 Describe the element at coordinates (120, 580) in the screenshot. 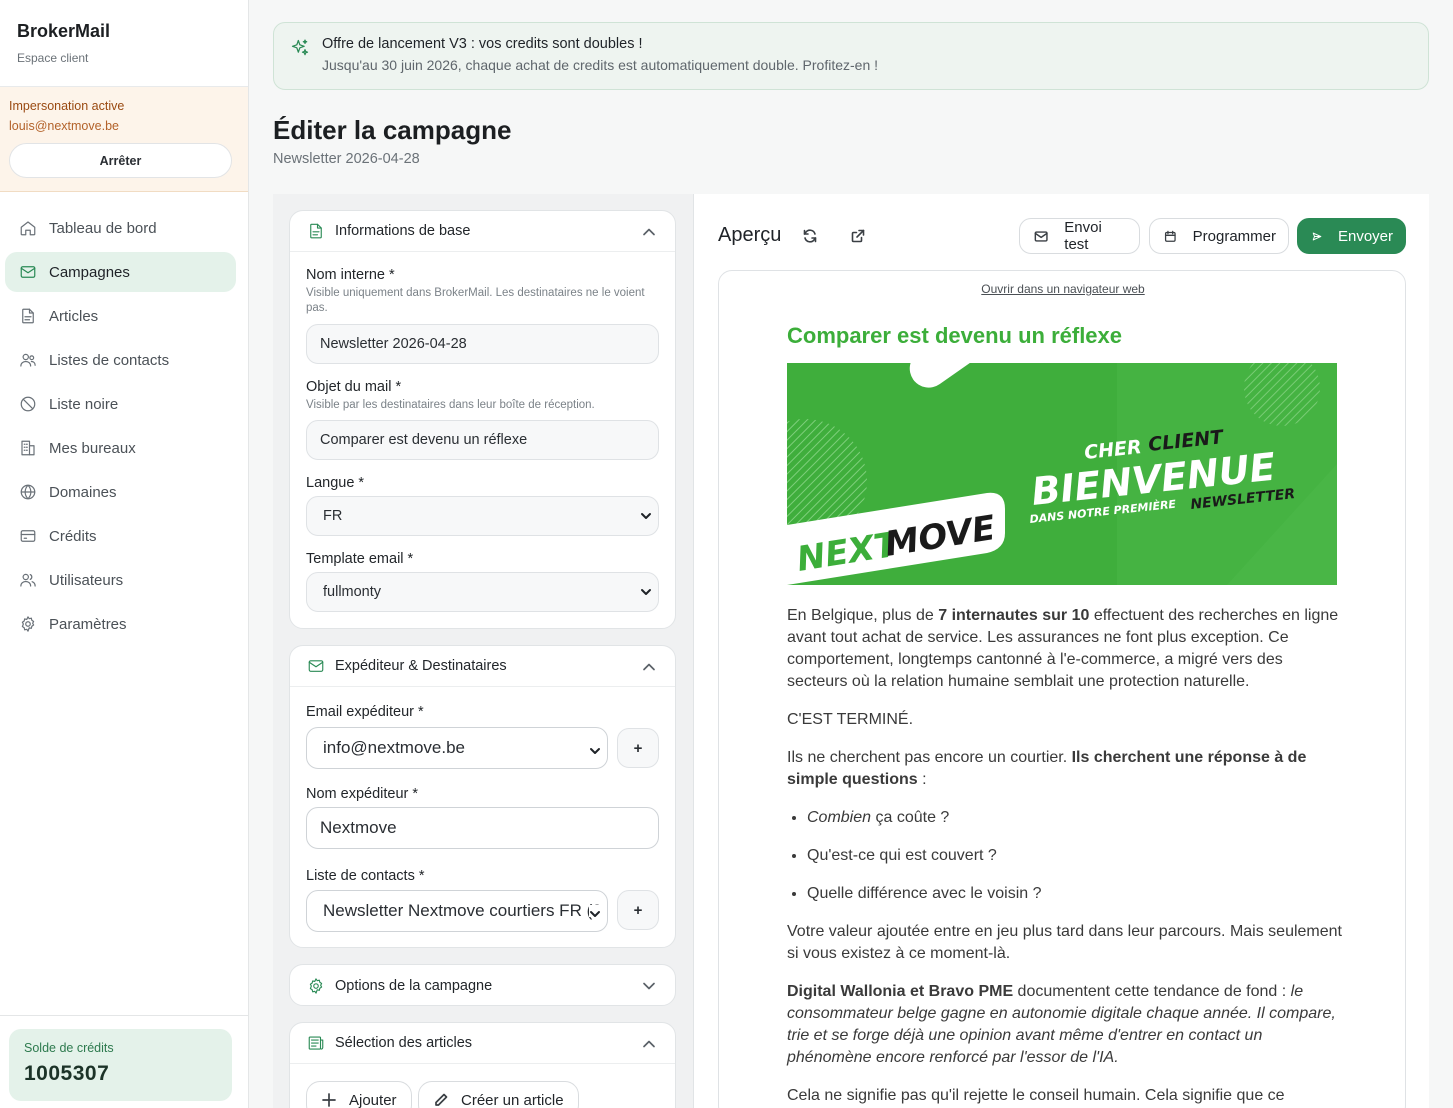

I see `sidebar-item-users: Utilisateurs` at that location.